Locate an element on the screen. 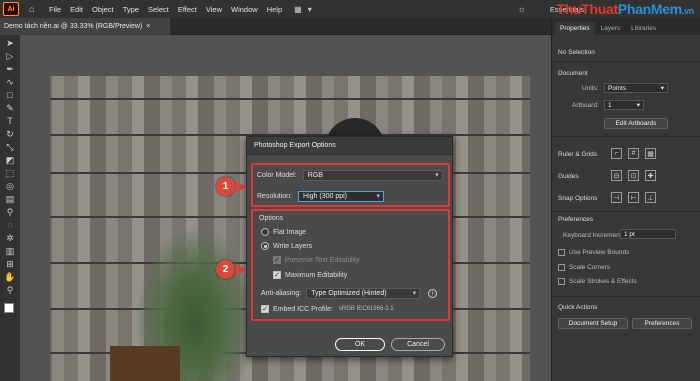 The width and height of the screenshot is (700, 381). ruler-icon: ⌐ is located at coordinates (616, 153).